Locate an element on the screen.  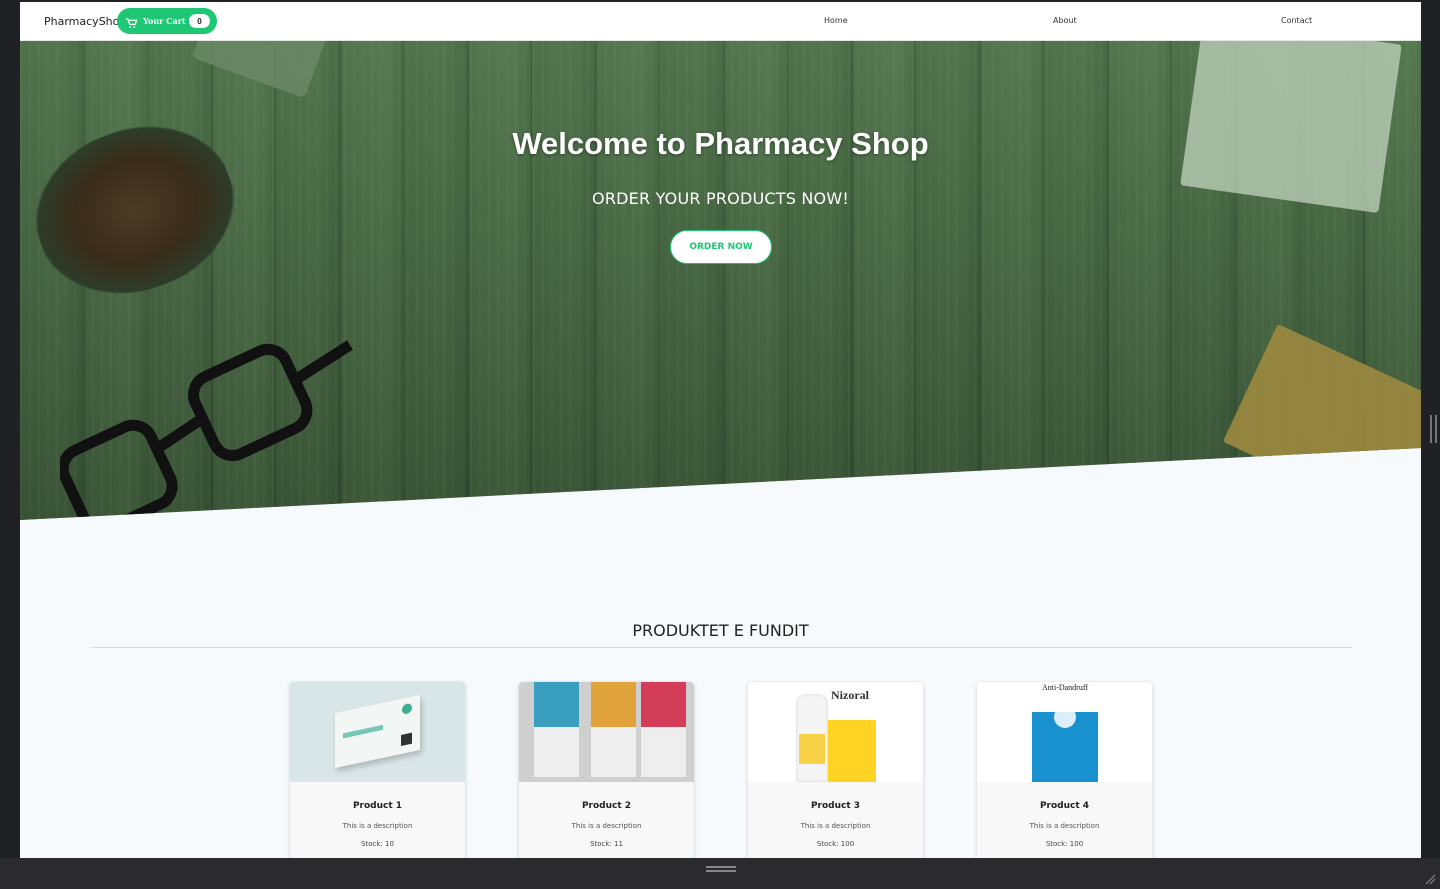
cart-label: Your Cart is located at coordinates (164, 21).